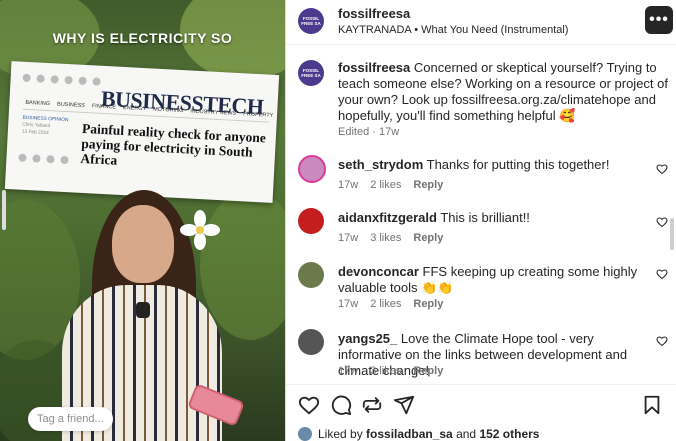 This screenshot has height=441, width=676. Describe the element at coordinates (378, 271) in the screenshot. I see `comment-username: devonconcar` at that location.